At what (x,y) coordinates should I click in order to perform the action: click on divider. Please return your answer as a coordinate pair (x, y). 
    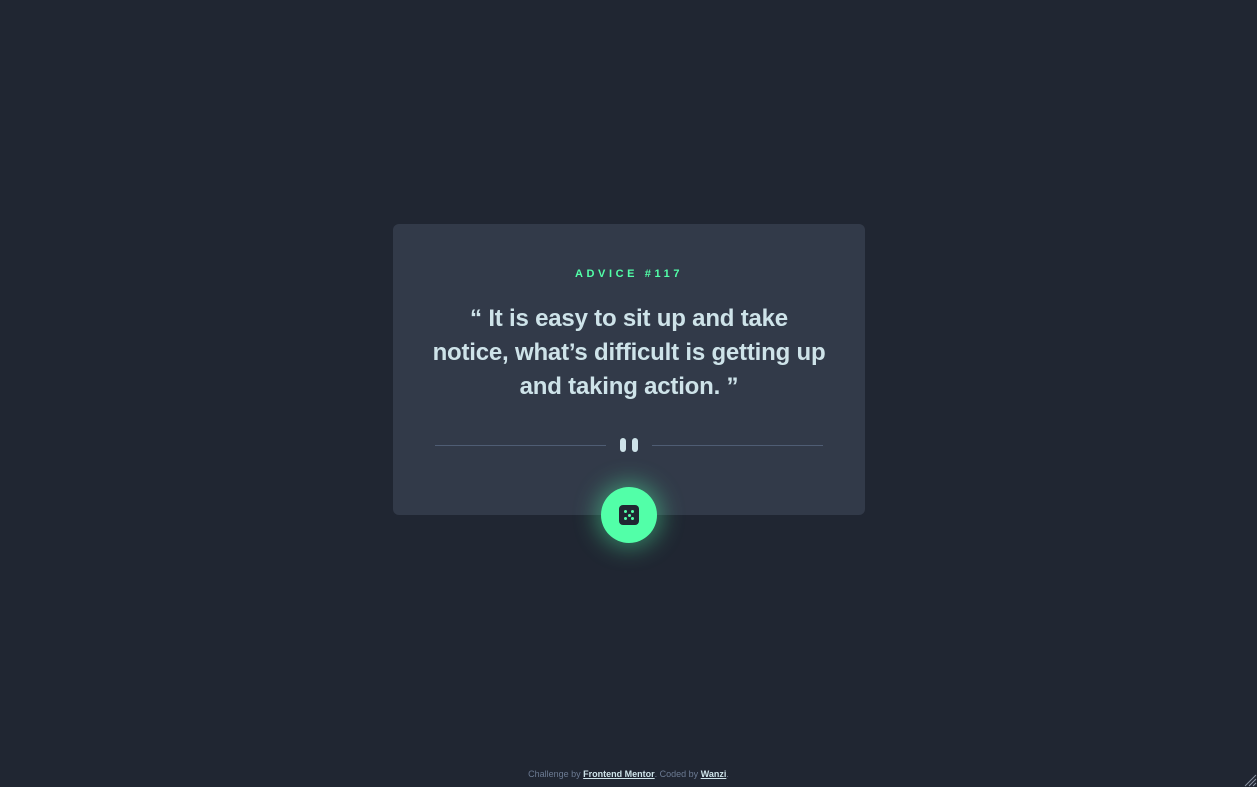
    Looking at the image, I should click on (629, 445).